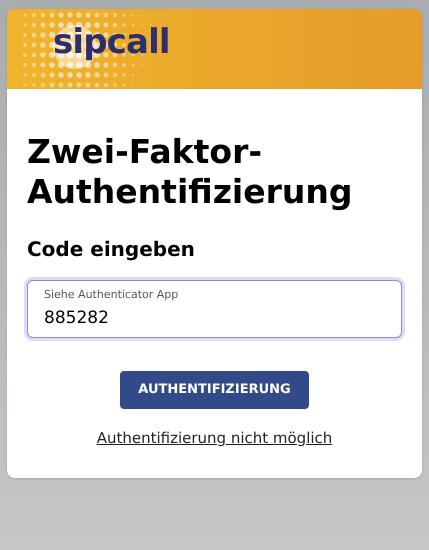 The width and height of the screenshot is (429, 550). I want to click on code-field: Siehe Authenticator App 885282, so click(214, 309).